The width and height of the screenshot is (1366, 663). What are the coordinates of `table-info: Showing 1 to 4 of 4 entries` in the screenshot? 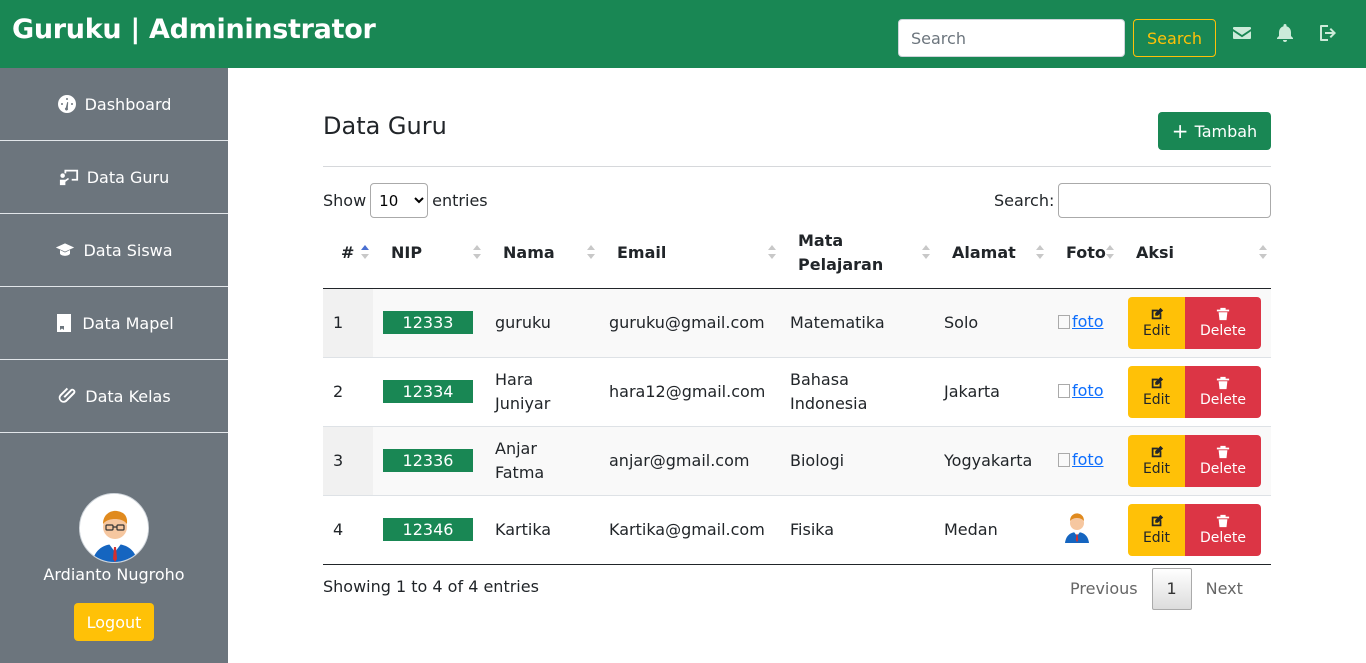 It's located at (431, 586).